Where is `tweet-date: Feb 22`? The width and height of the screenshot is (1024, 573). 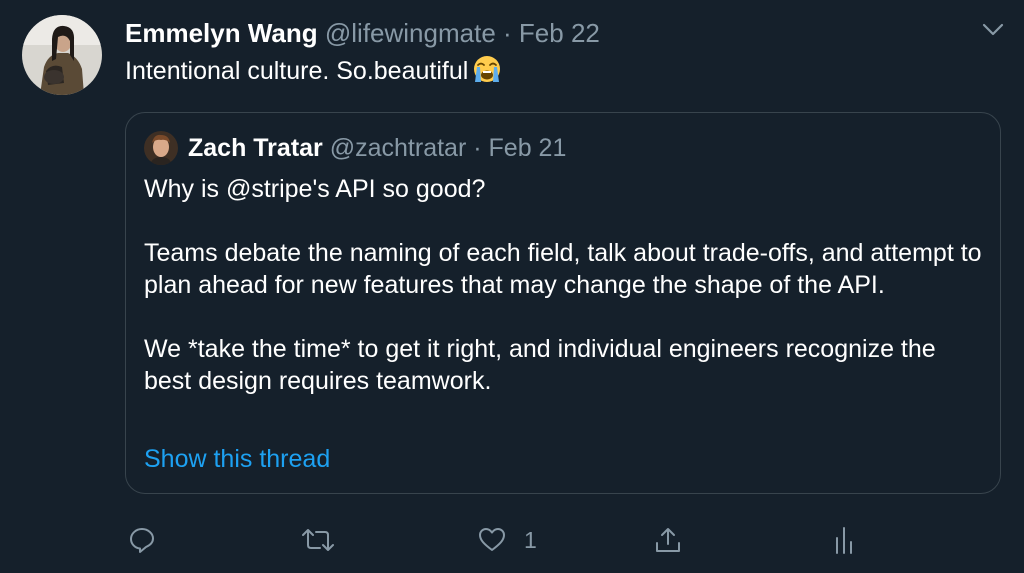 tweet-date: Feb 22 is located at coordinates (559, 33).